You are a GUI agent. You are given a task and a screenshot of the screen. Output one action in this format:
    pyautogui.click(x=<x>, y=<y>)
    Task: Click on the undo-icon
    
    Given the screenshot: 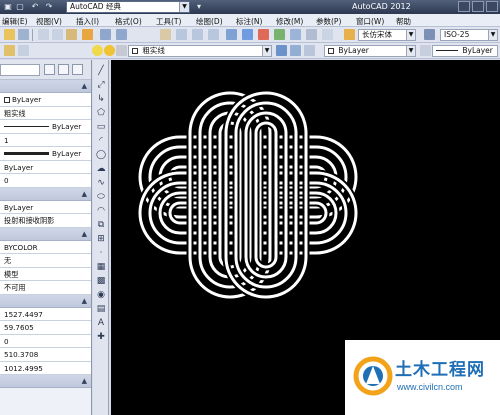 What is the action you would take?
    pyautogui.click(x=105, y=34)
    